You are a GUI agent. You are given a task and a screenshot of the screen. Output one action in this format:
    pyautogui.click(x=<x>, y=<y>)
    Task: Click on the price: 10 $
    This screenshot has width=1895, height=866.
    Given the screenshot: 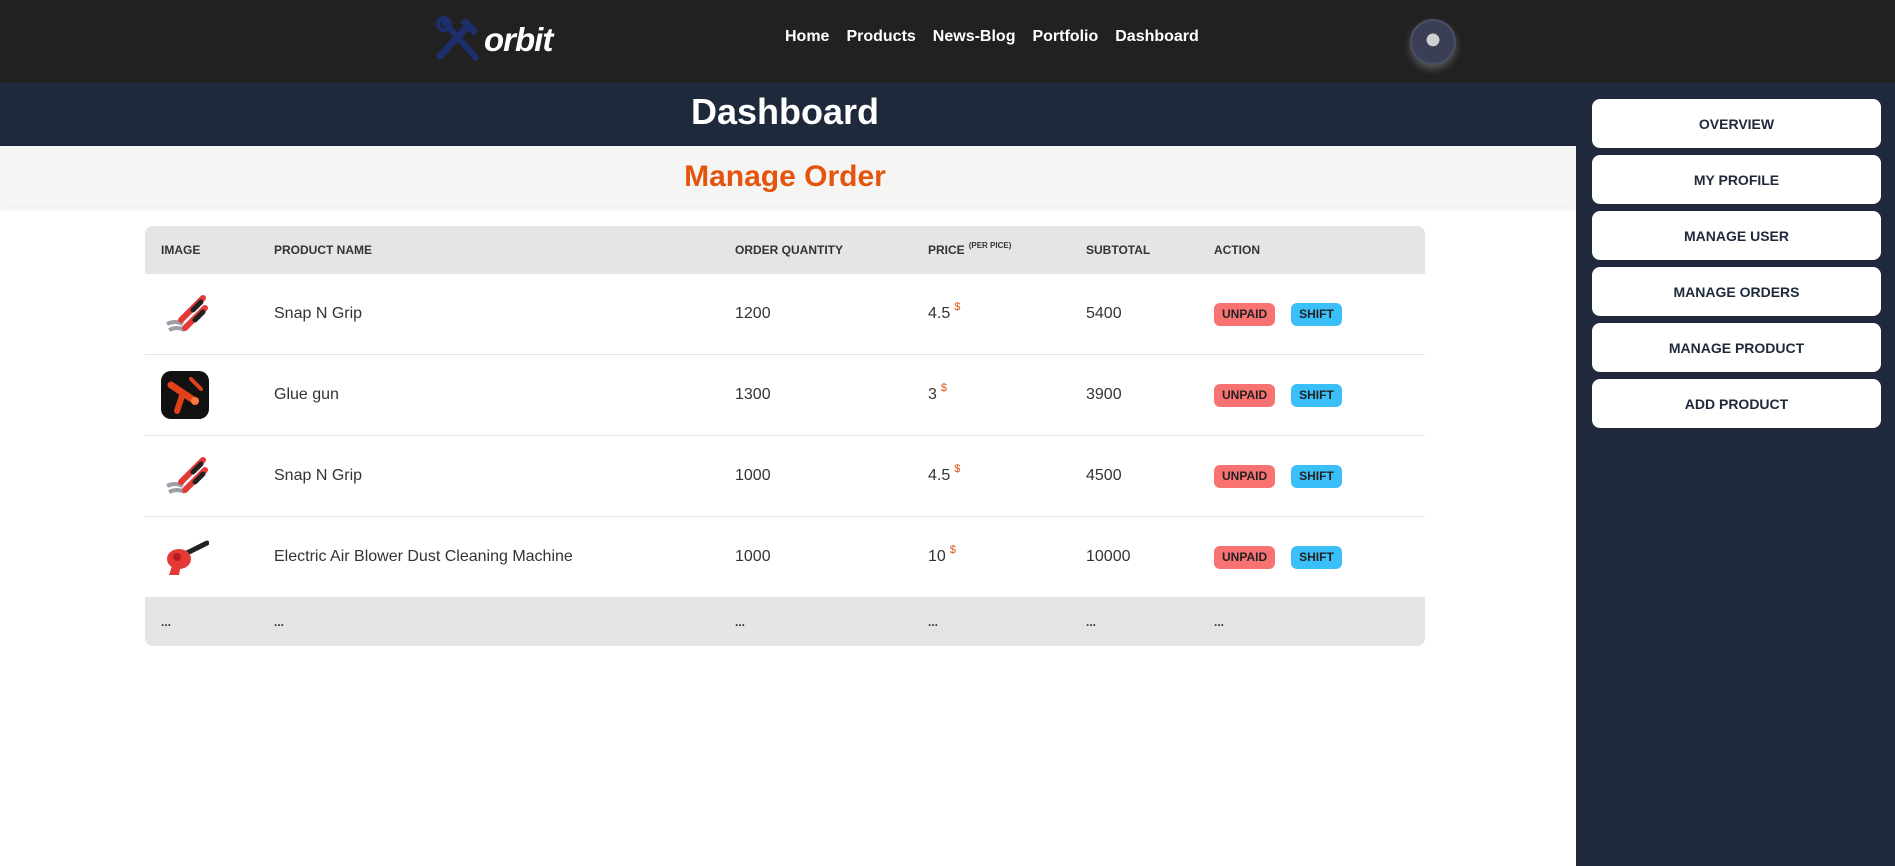 What is the action you would take?
    pyautogui.click(x=942, y=557)
    